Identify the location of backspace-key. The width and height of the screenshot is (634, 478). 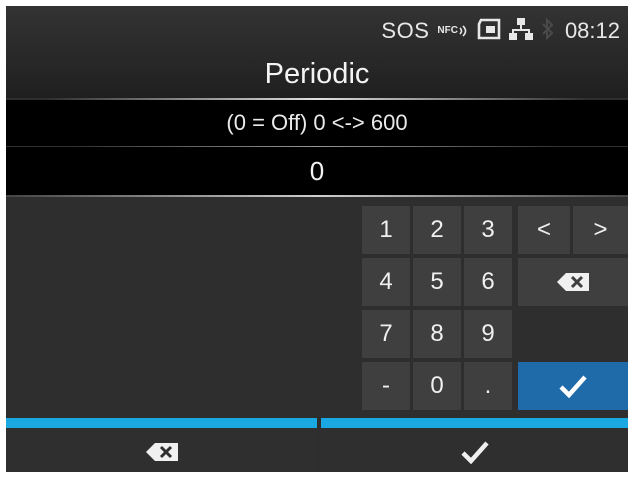
(573, 282).